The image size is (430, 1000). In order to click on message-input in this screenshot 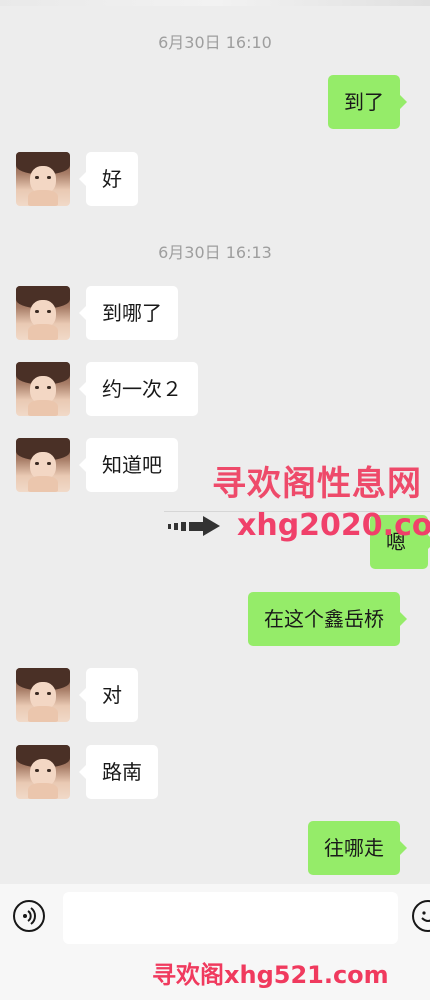, I will do `click(230, 918)`.